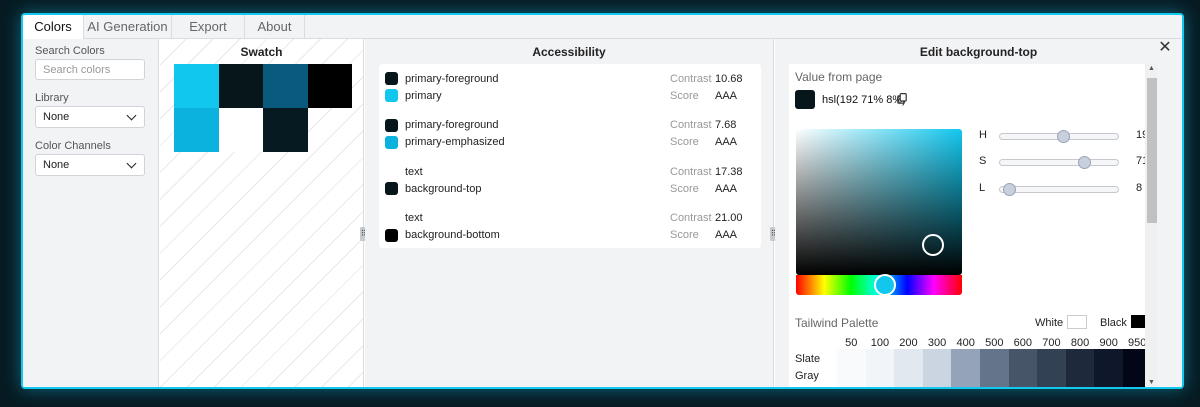  Describe the element at coordinates (885, 285) in the screenshot. I see `hue-handle` at that location.